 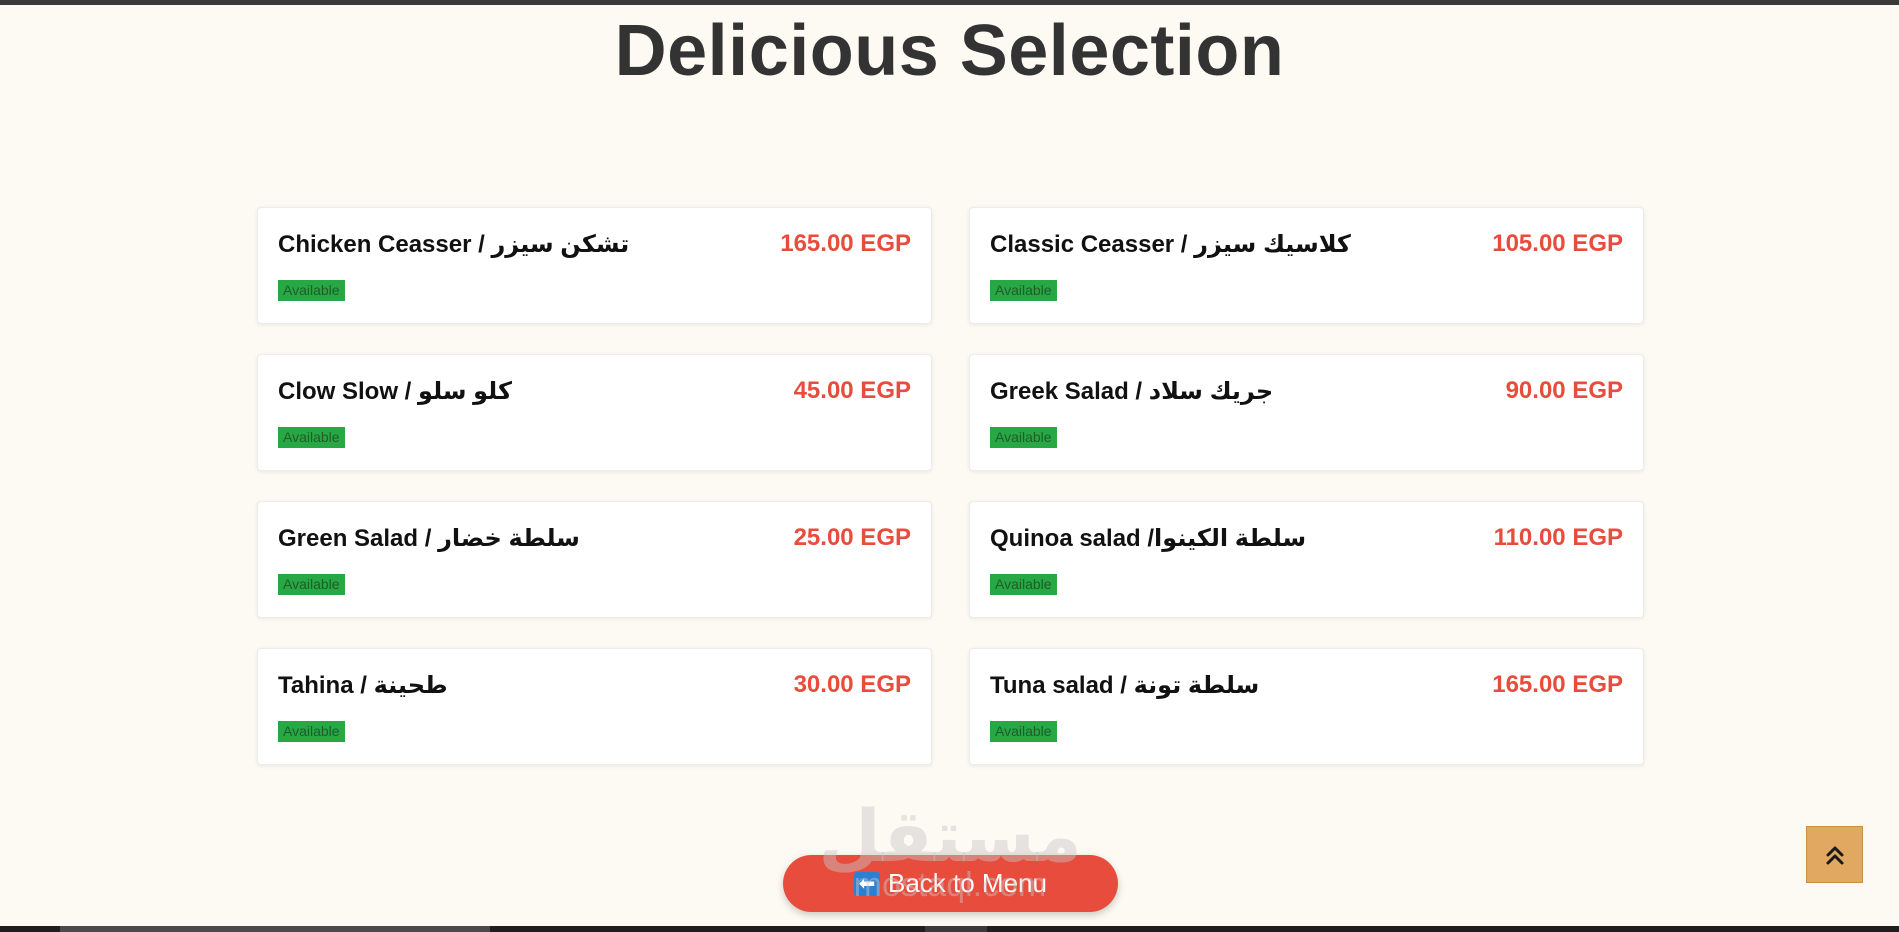 What do you see at coordinates (594, 706) in the screenshot?
I see `menu-item-card: Tahina / طحينة 30.00 EGP Available` at bounding box center [594, 706].